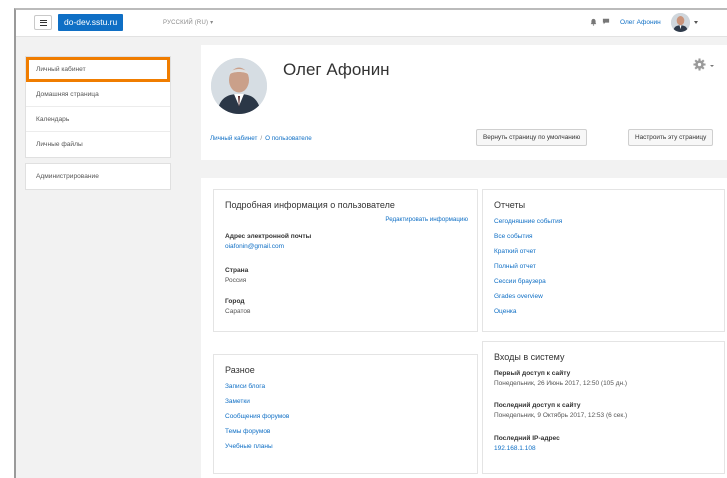 This screenshot has width=727, height=478. I want to click on menu-toggle-button, so click(43, 22).